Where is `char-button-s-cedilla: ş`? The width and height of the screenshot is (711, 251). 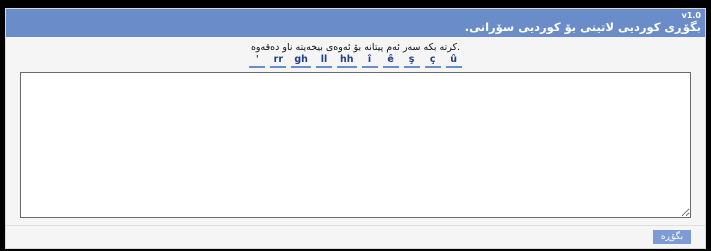 char-button-s-cedilla: ş is located at coordinates (411, 61).